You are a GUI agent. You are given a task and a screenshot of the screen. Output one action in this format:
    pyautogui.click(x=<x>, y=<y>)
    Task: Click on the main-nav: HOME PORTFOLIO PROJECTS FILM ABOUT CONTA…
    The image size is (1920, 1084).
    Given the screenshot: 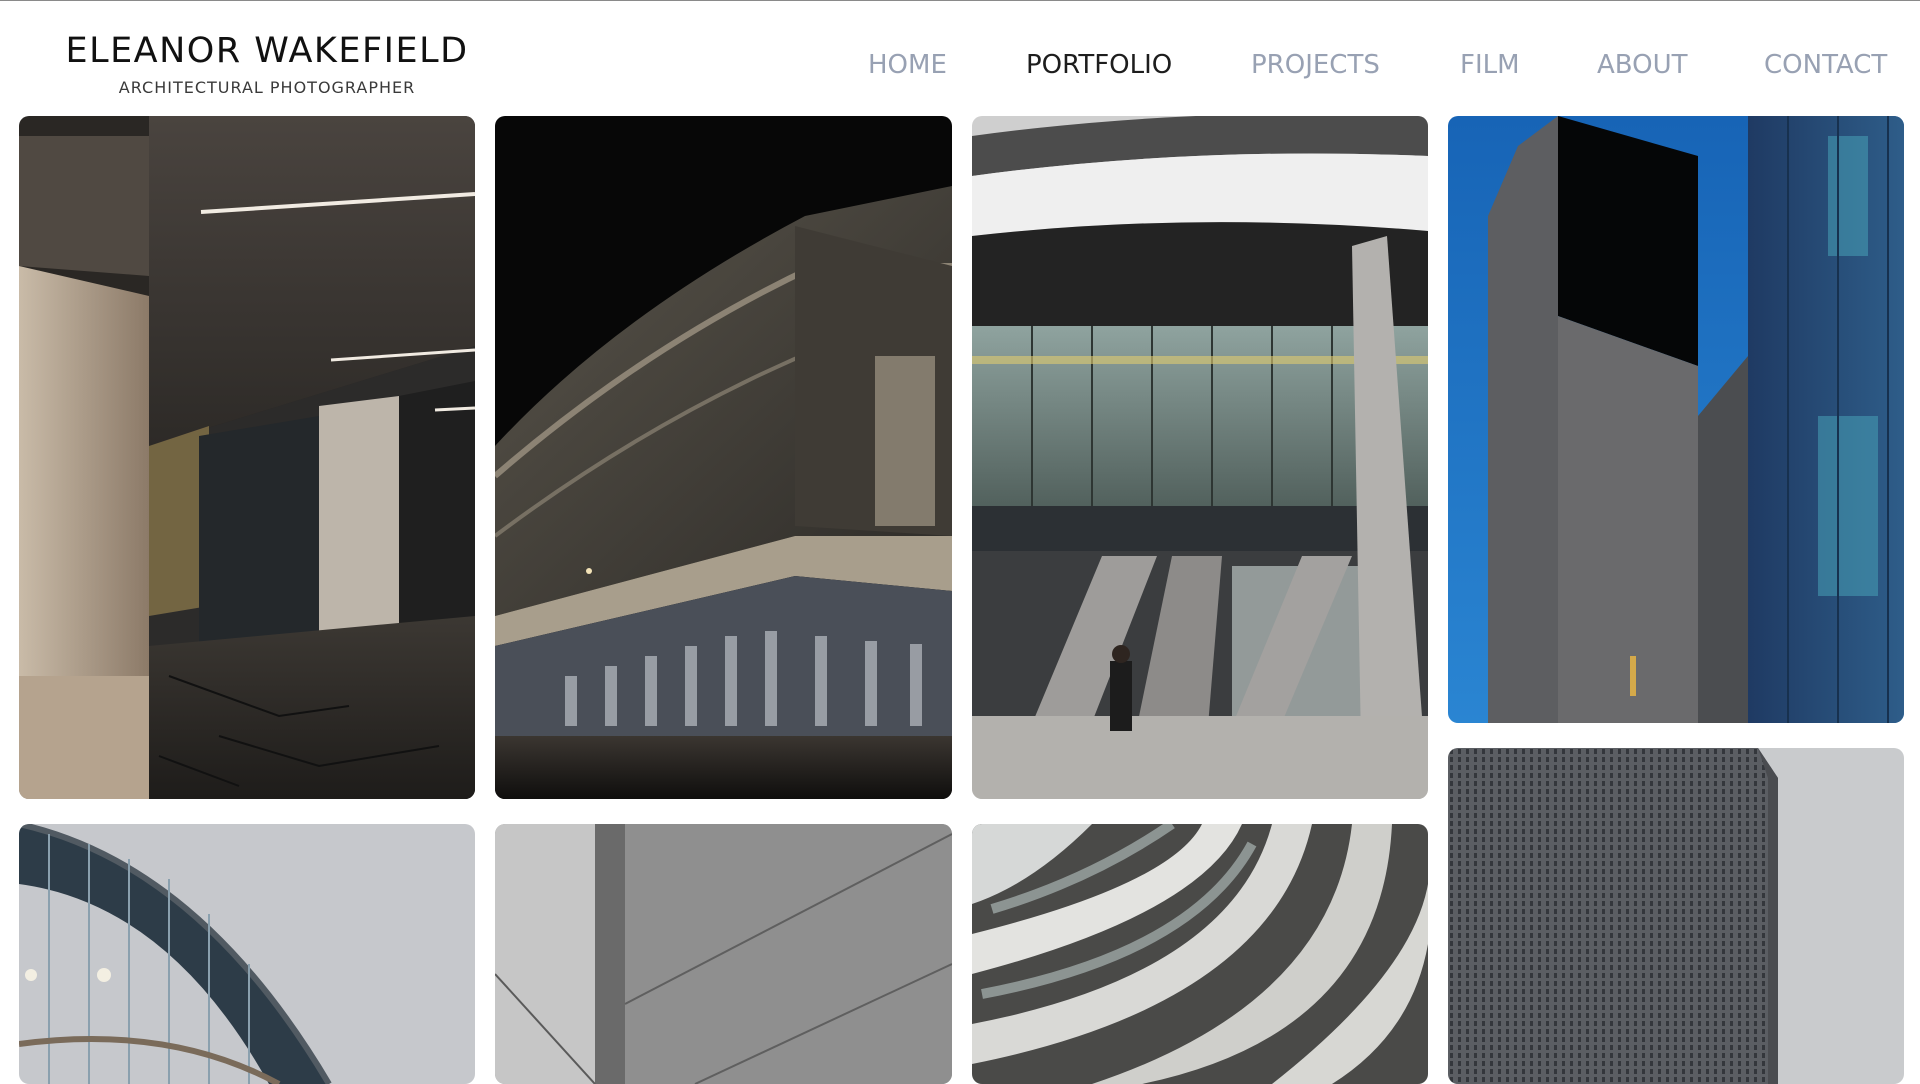 What is the action you would take?
    pyautogui.click(x=960, y=65)
    